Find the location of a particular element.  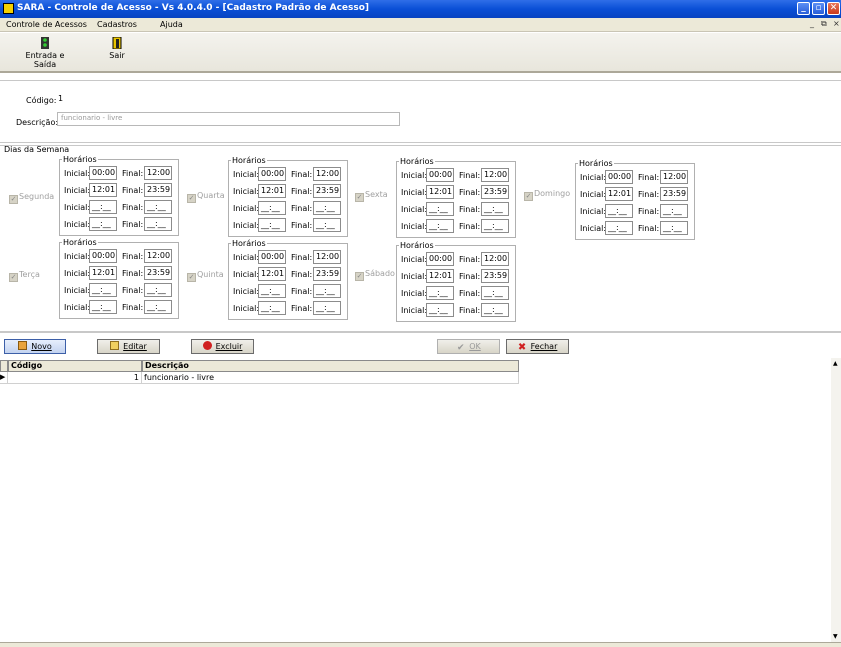

mdi-minimize-icon: _ is located at coordinates (812, 23).